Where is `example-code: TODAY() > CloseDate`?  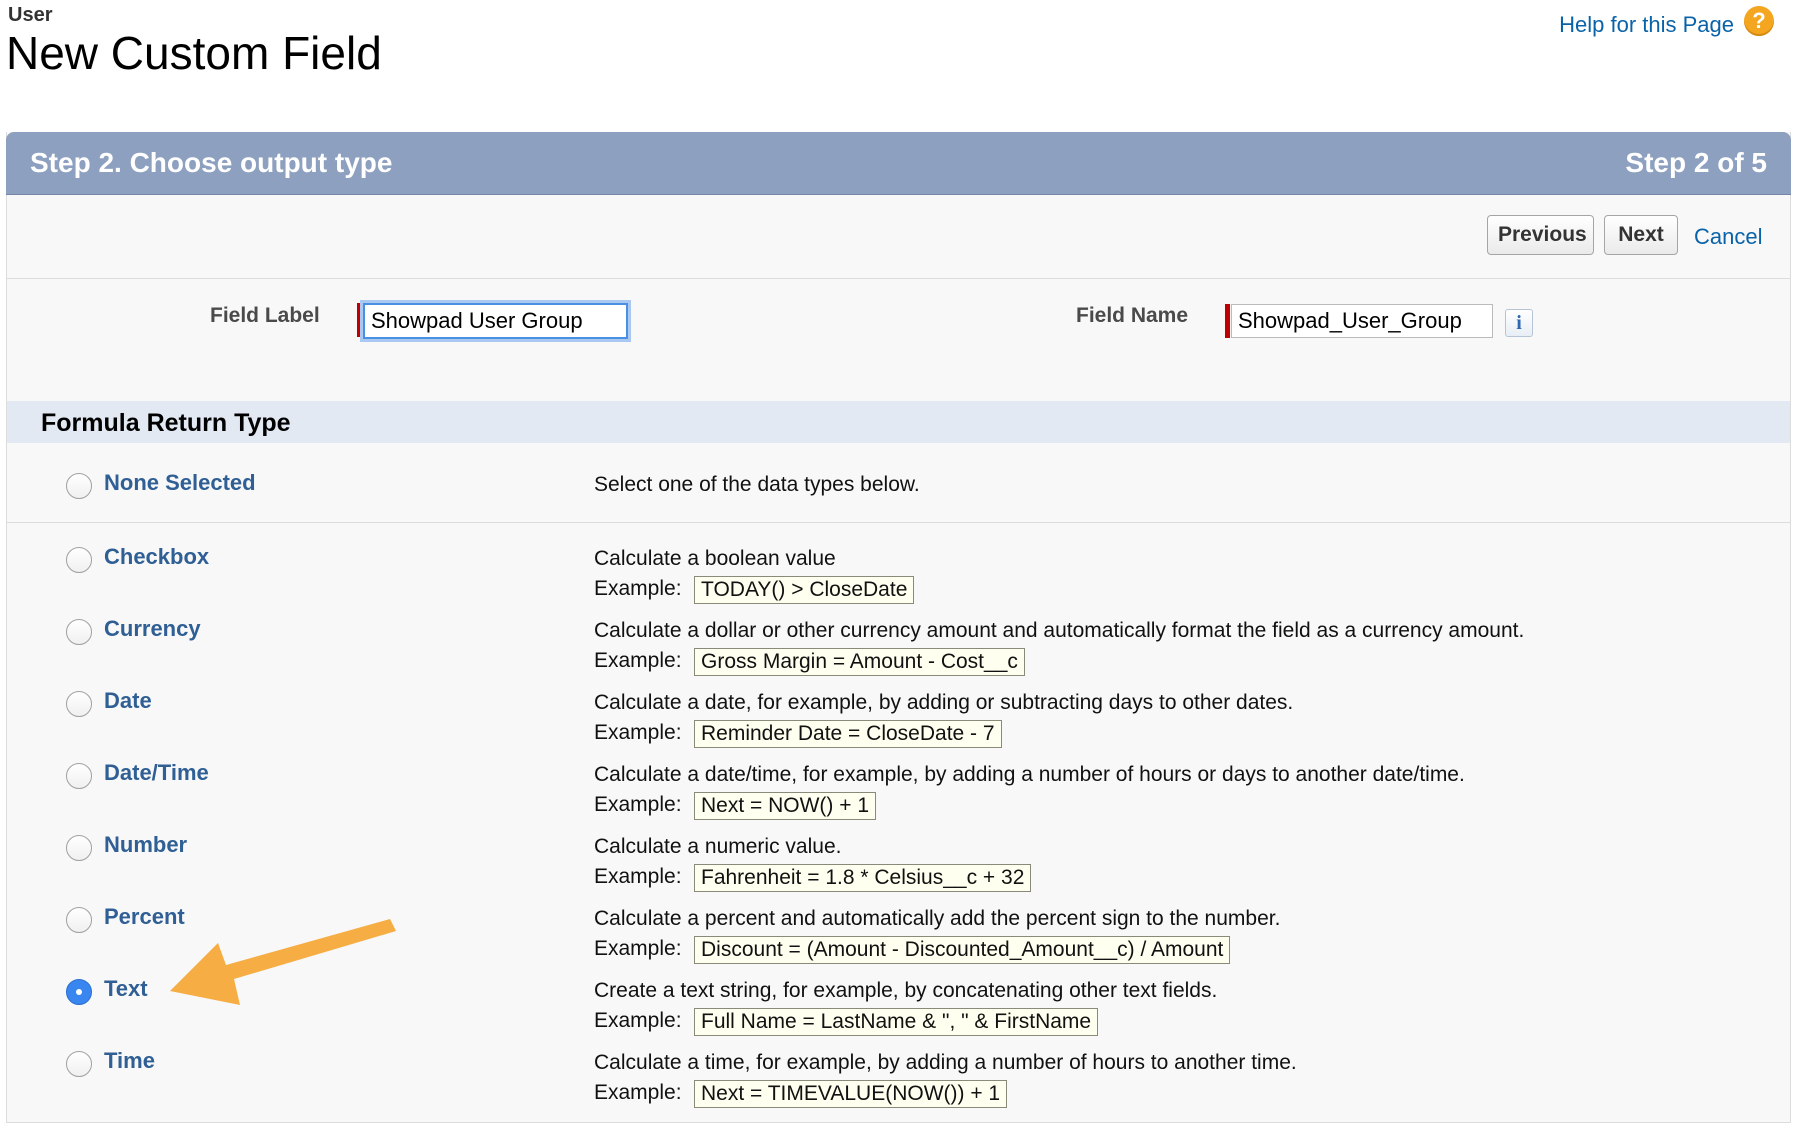
example-code: TODAY() > CloseDate is located at coordinates (804, 590).